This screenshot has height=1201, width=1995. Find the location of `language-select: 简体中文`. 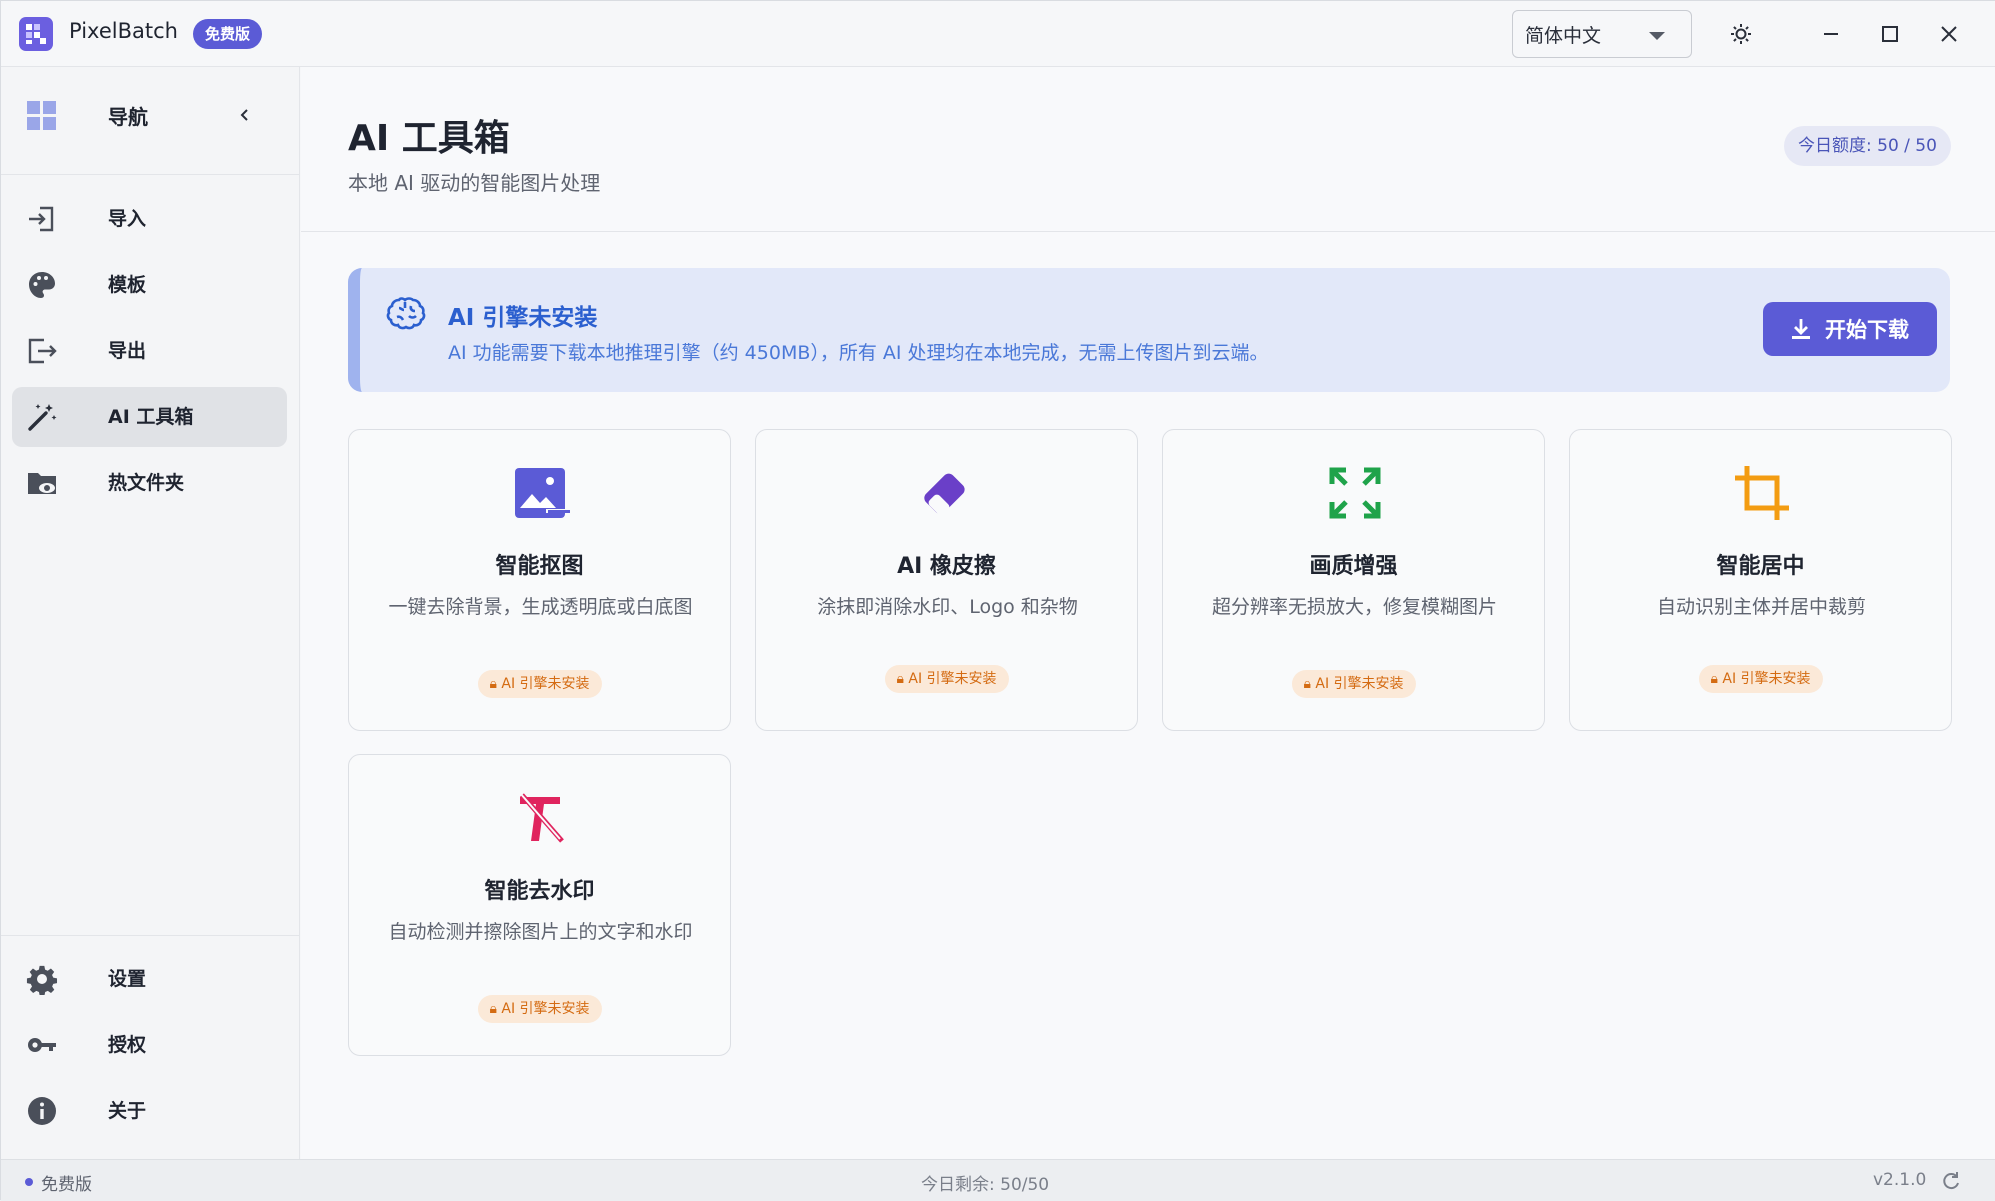

language-select: 简体中文 is located at coordinates (1602, 34).